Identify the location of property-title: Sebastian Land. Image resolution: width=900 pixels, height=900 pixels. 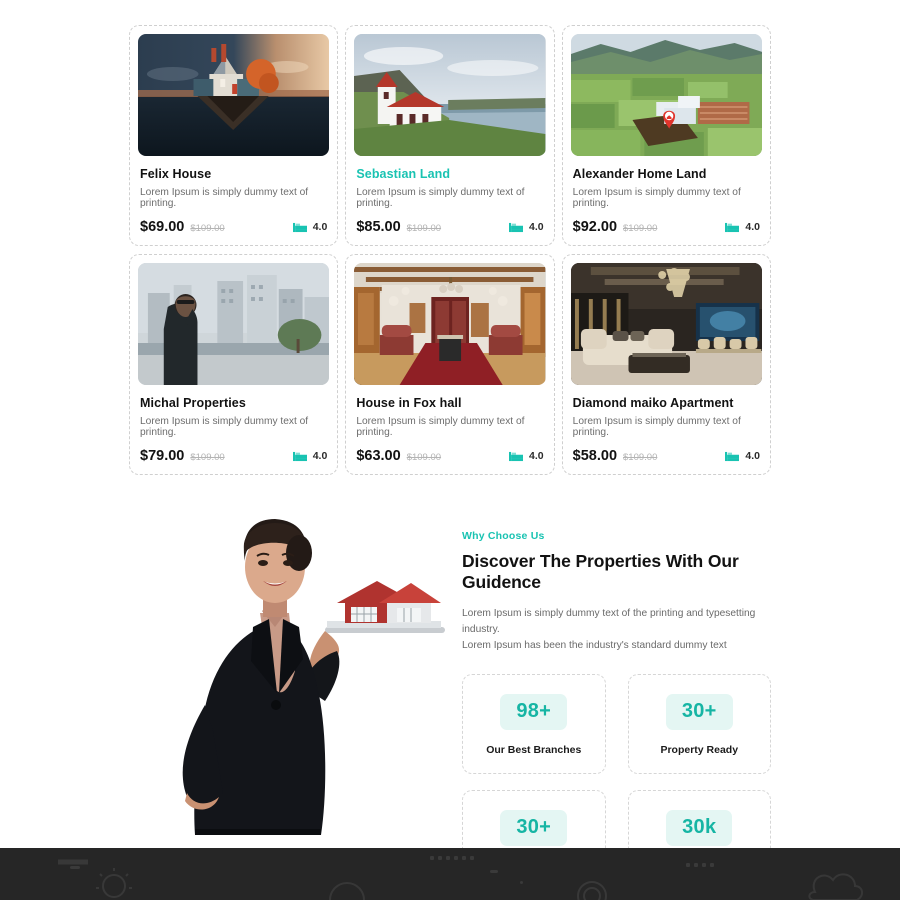
(450, 174).